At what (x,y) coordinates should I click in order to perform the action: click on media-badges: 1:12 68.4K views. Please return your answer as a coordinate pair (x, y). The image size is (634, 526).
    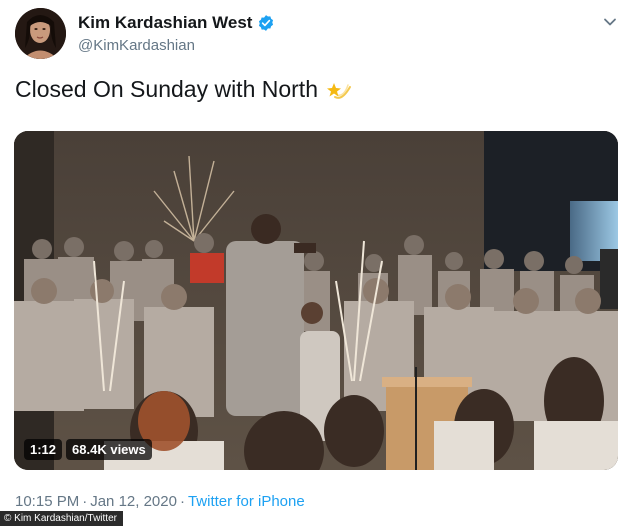
    Looking at the image, I should click on (88, 449).